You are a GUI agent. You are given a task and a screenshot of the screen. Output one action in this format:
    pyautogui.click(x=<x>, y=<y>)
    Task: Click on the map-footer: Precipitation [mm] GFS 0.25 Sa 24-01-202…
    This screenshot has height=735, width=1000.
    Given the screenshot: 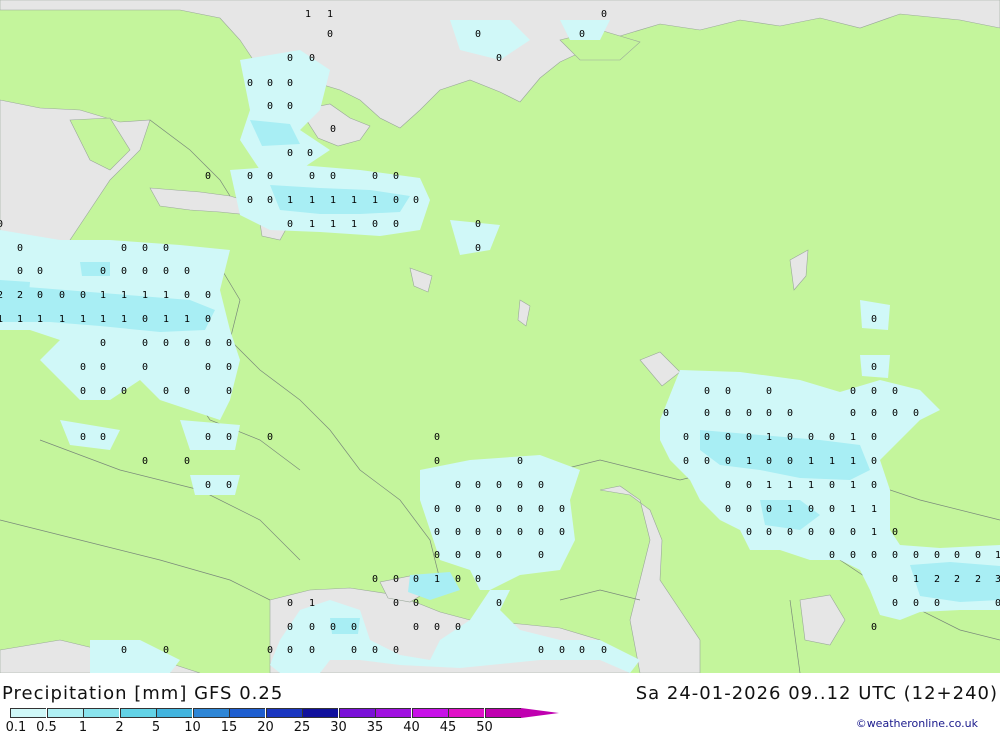 What is the action you would take?
    pyautogui.click(x=500, y=704)
    